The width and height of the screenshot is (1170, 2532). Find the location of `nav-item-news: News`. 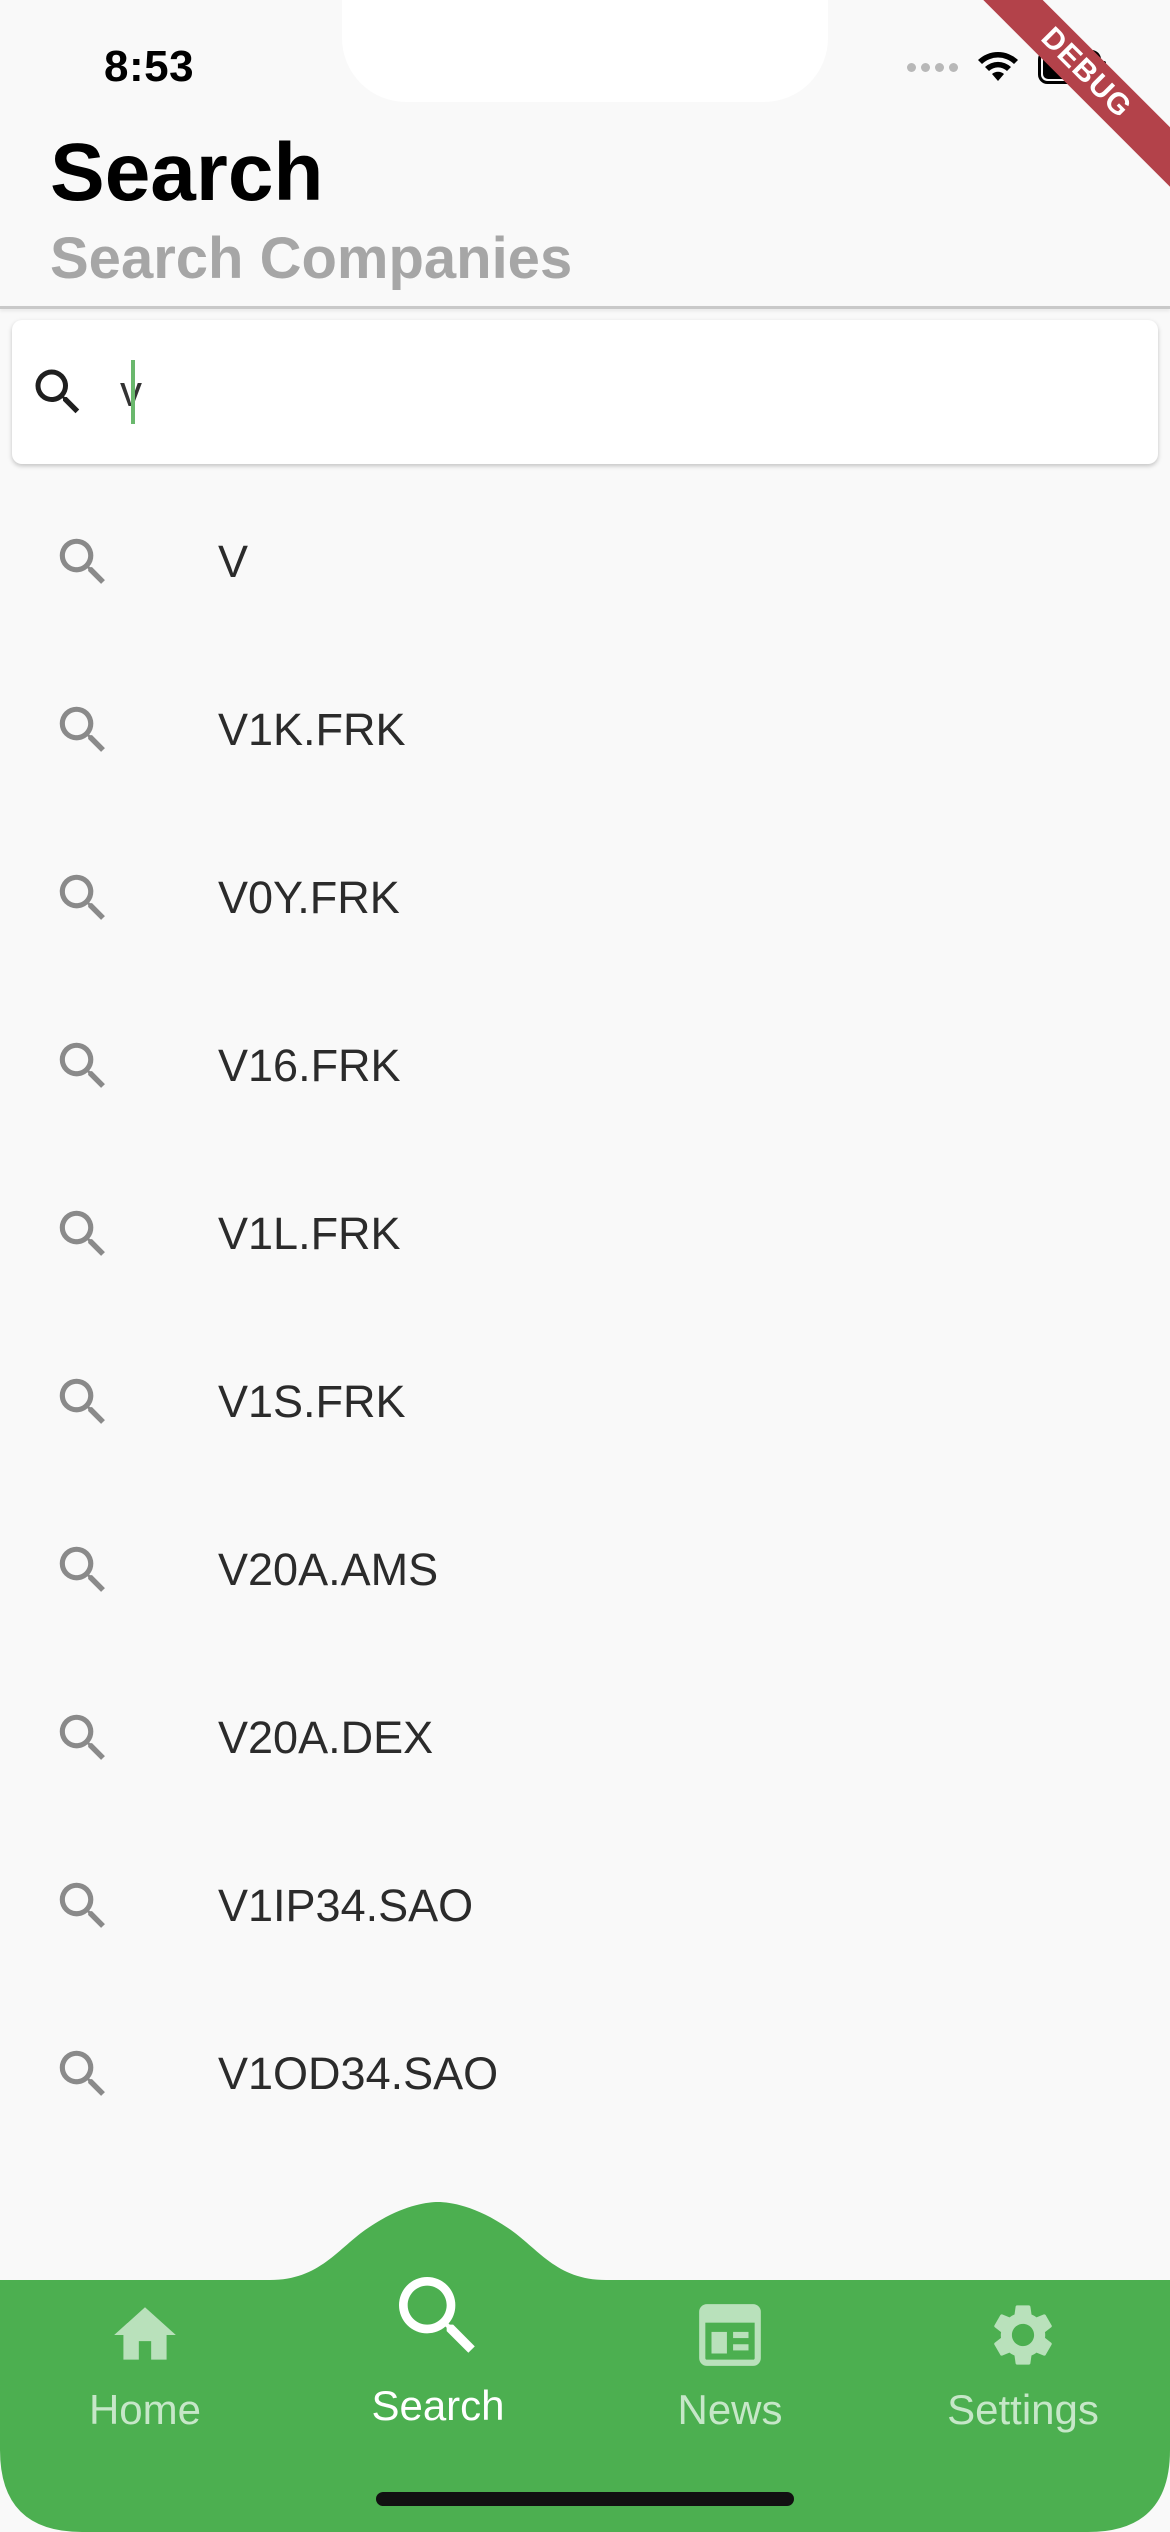

nav-item-news: News is located at coordinates (730, 2373).